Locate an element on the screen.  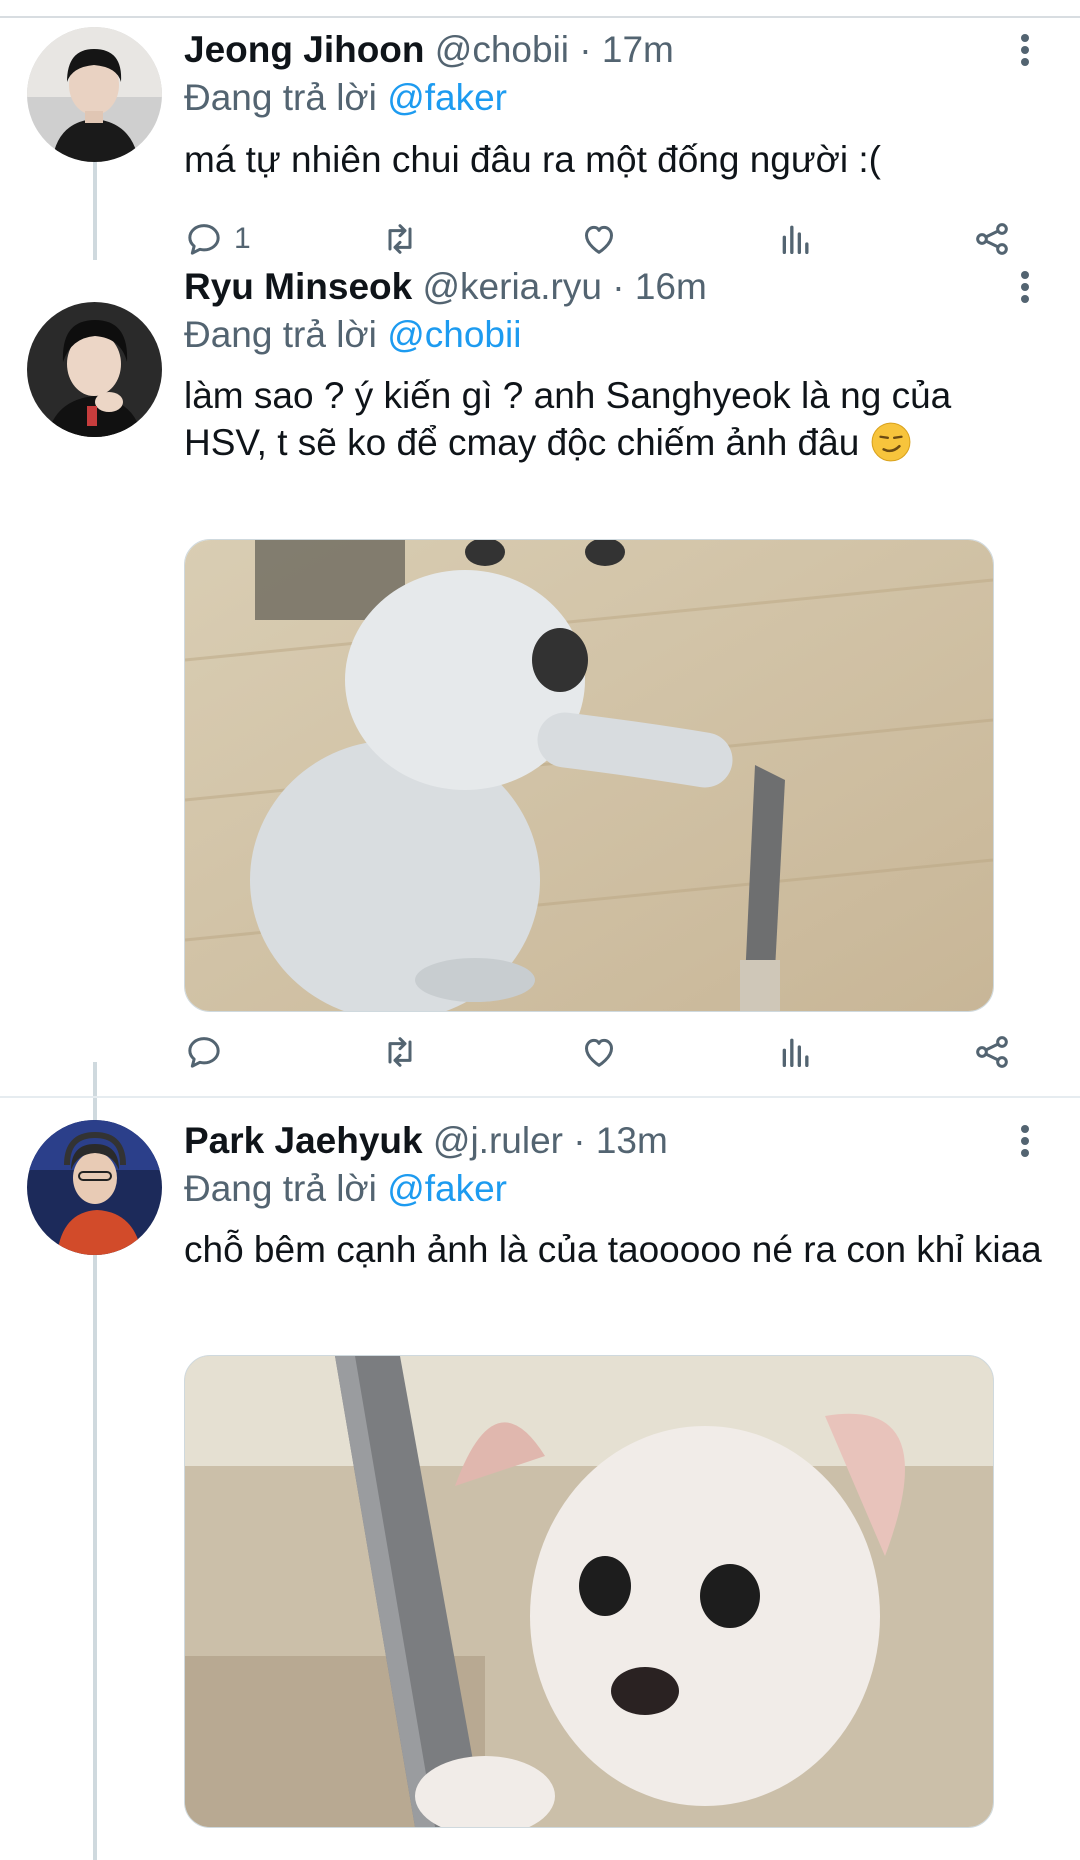
reply-button: 1 is located at coordinates (217, 239).